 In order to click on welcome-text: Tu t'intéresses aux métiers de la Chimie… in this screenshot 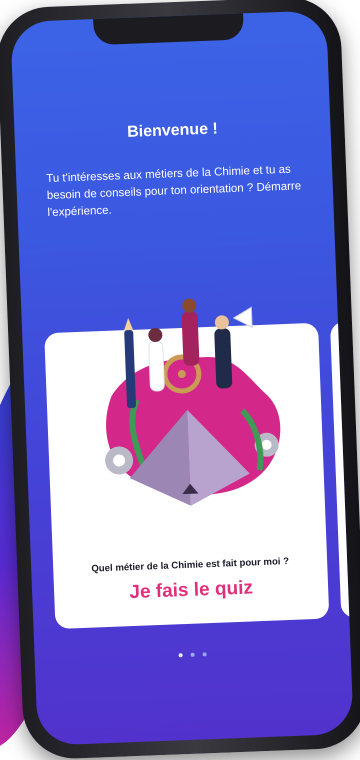, I will do `click(174, 191)`.